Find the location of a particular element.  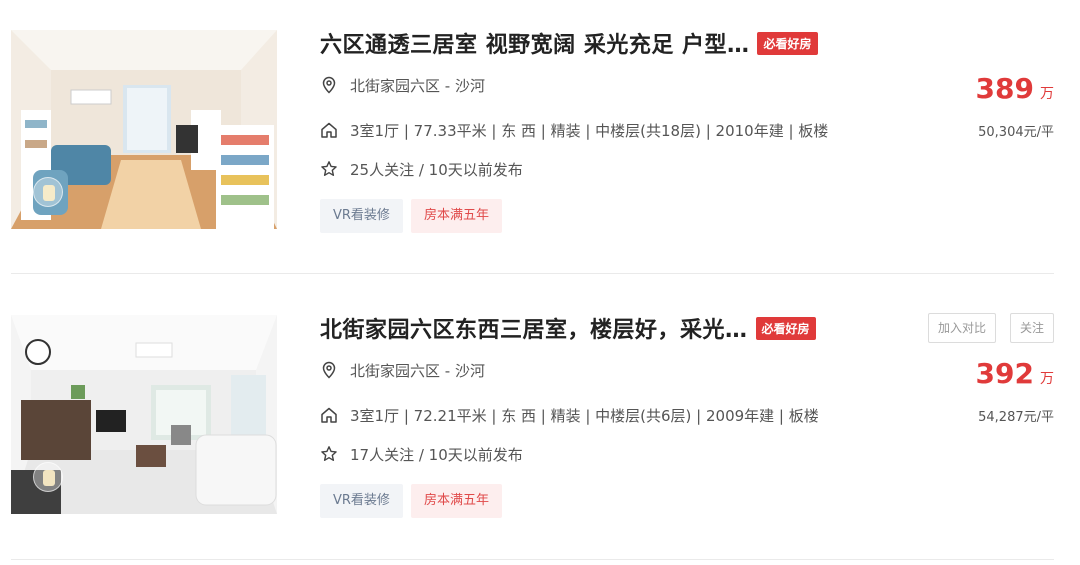

follow-info-text: 25人关注 / 10天以前发布 is located at coordinates (436, 169).